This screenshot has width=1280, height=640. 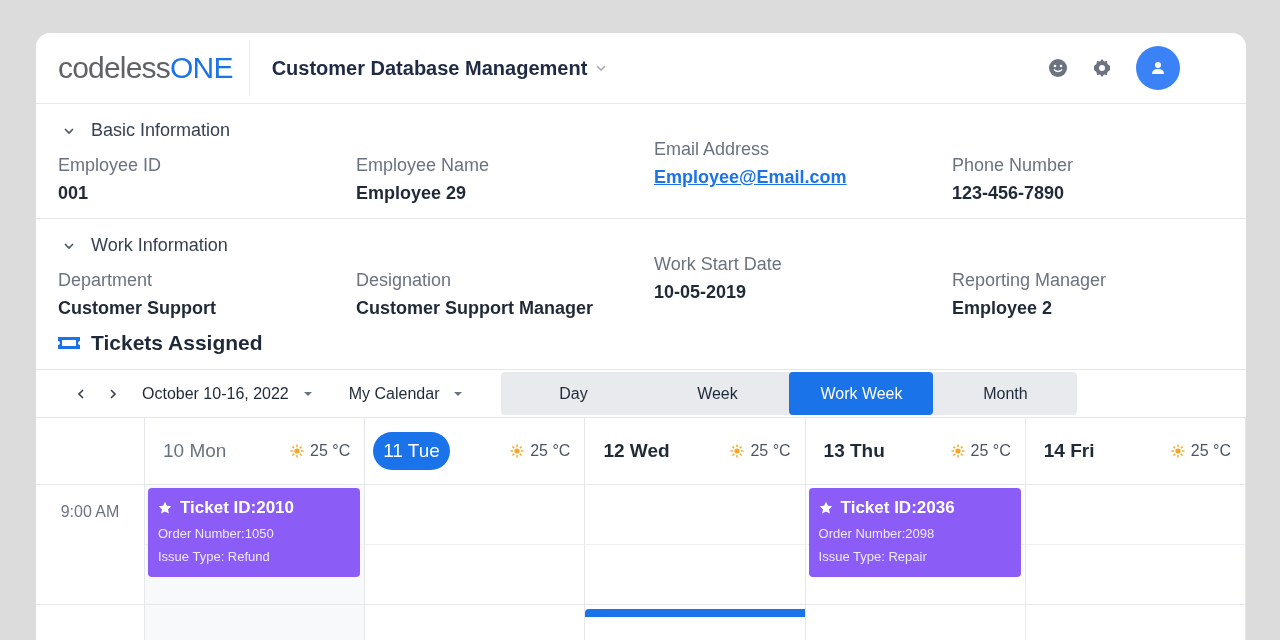 What do you see at coordinates (90, 512) in the screenshot?
I see `time-label: 9:00 AM` at bounding box center [90, 512].